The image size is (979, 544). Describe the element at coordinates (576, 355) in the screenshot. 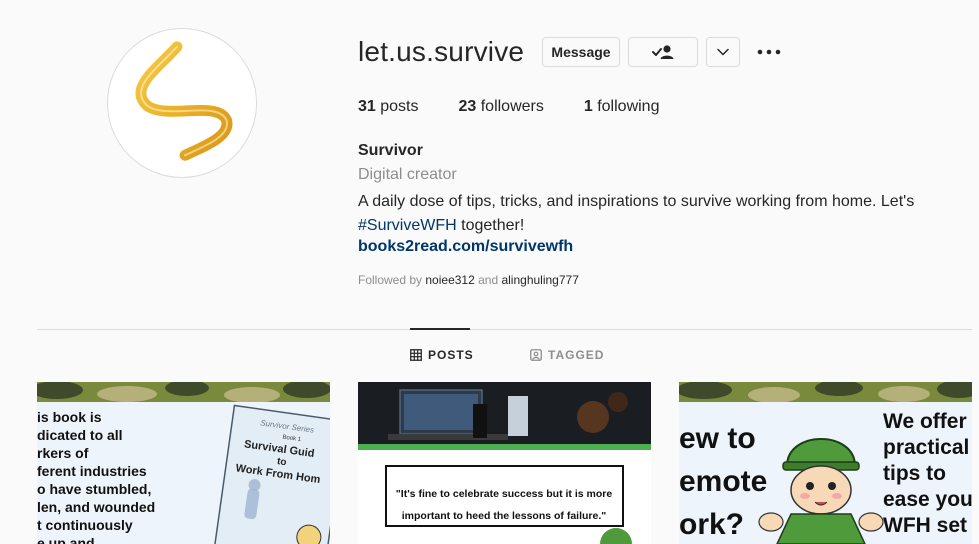

I see `tab-tagged-label: TAGGED` at that location.